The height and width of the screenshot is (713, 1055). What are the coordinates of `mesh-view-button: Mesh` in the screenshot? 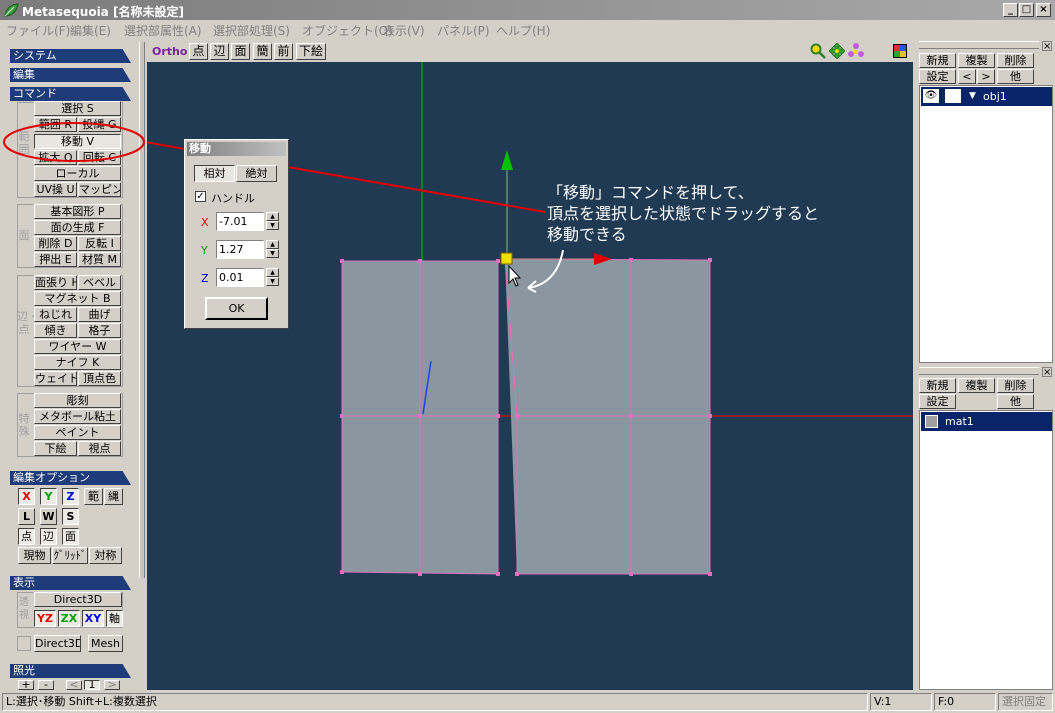 It's located at (105, 643).